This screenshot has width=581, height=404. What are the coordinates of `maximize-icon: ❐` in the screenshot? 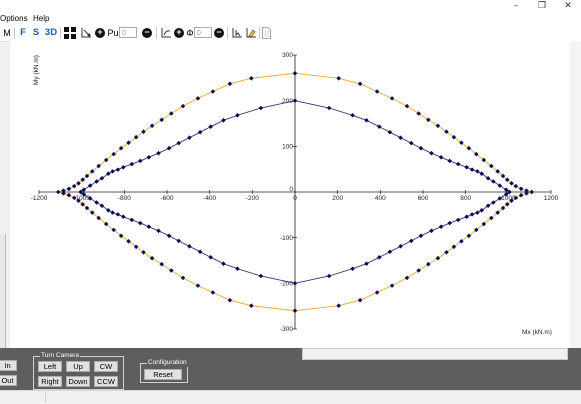 It's located at (542, 6).